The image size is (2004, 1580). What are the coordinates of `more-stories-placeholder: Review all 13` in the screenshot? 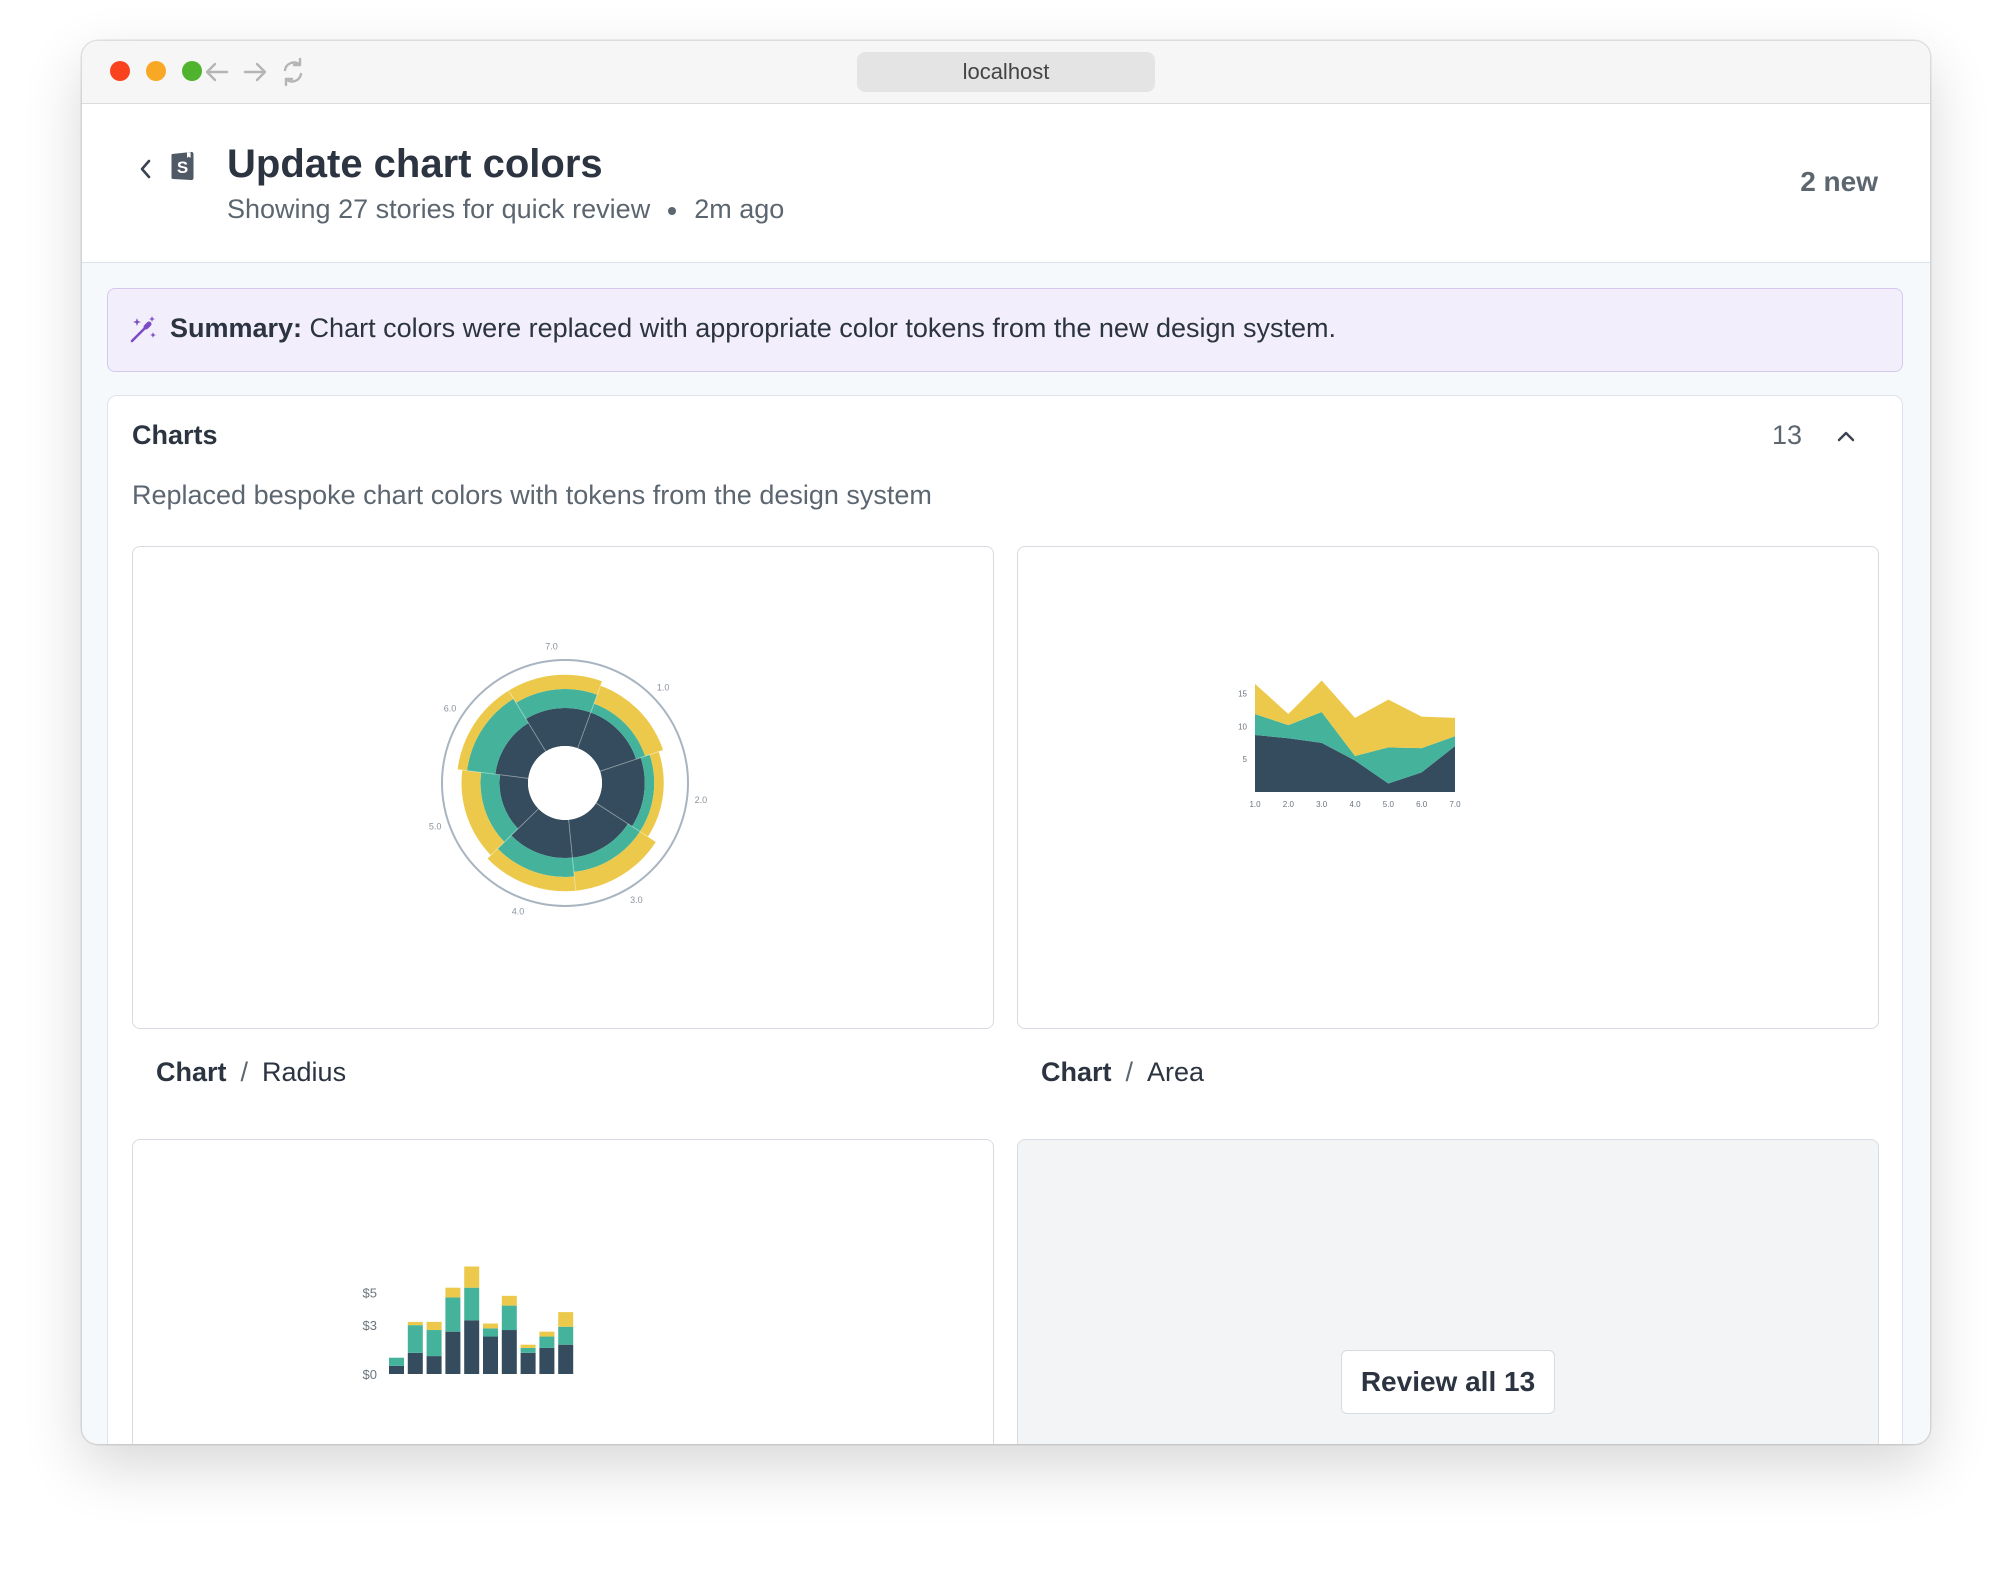 It's located at (1448, 1291).